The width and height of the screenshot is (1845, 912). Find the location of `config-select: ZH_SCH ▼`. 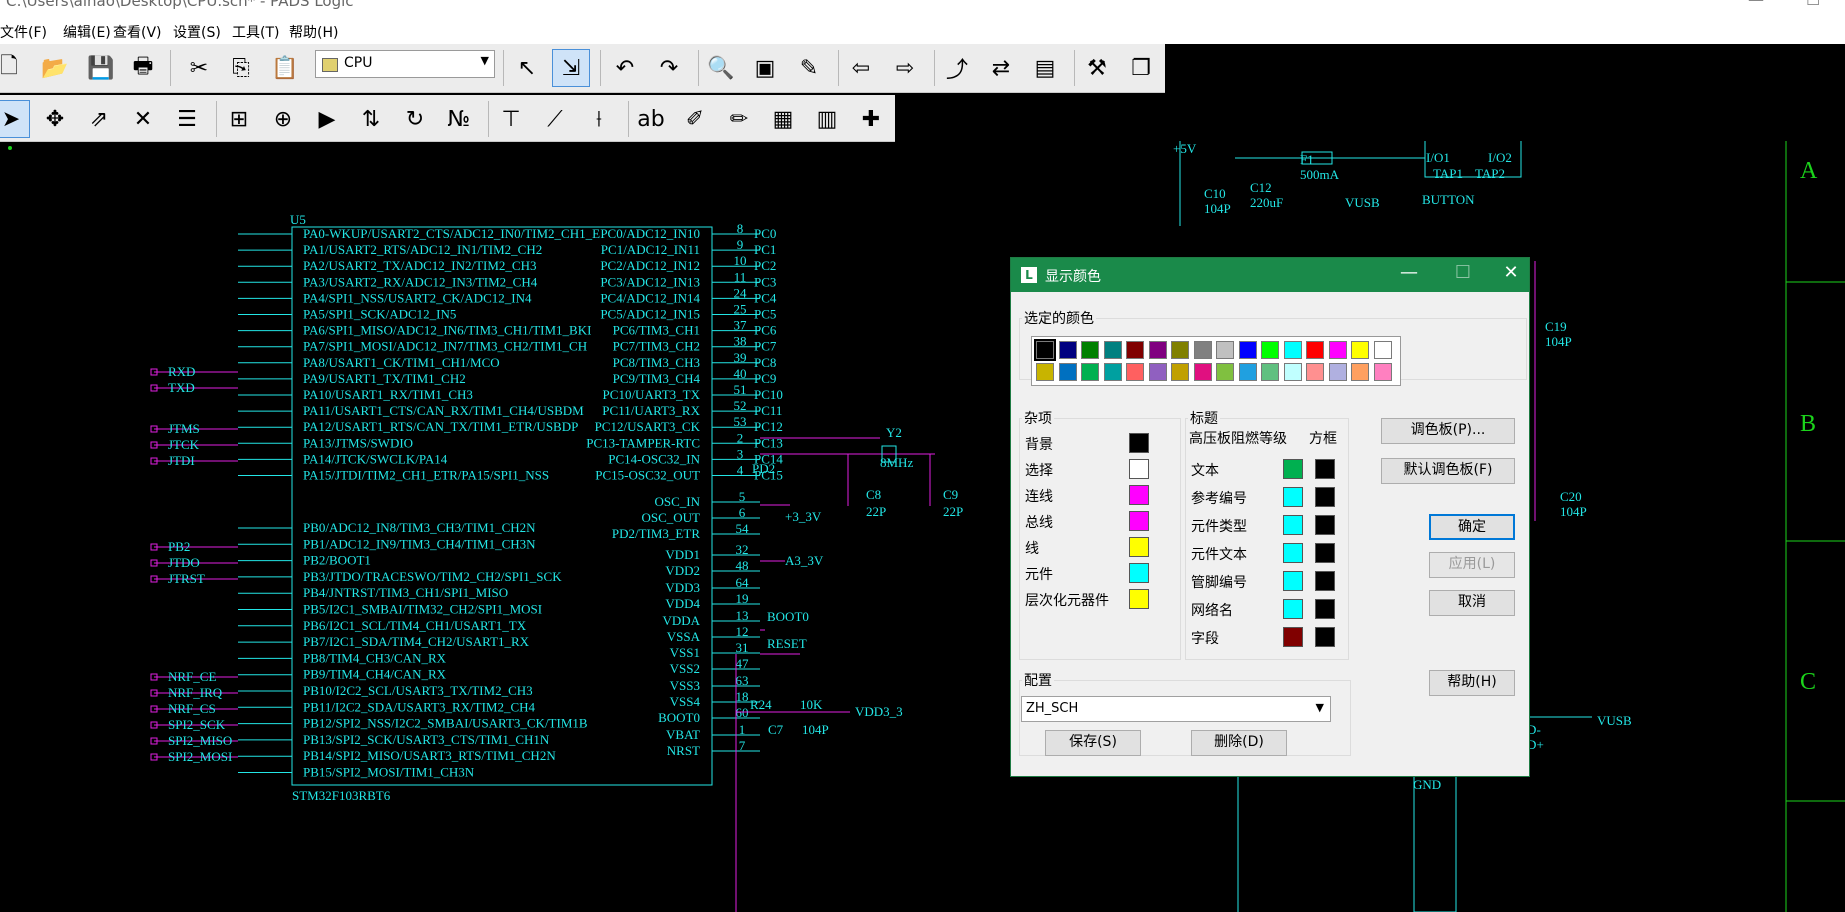

config-select: ZH_SCH ▼ is located at coordinates (1176, 709).